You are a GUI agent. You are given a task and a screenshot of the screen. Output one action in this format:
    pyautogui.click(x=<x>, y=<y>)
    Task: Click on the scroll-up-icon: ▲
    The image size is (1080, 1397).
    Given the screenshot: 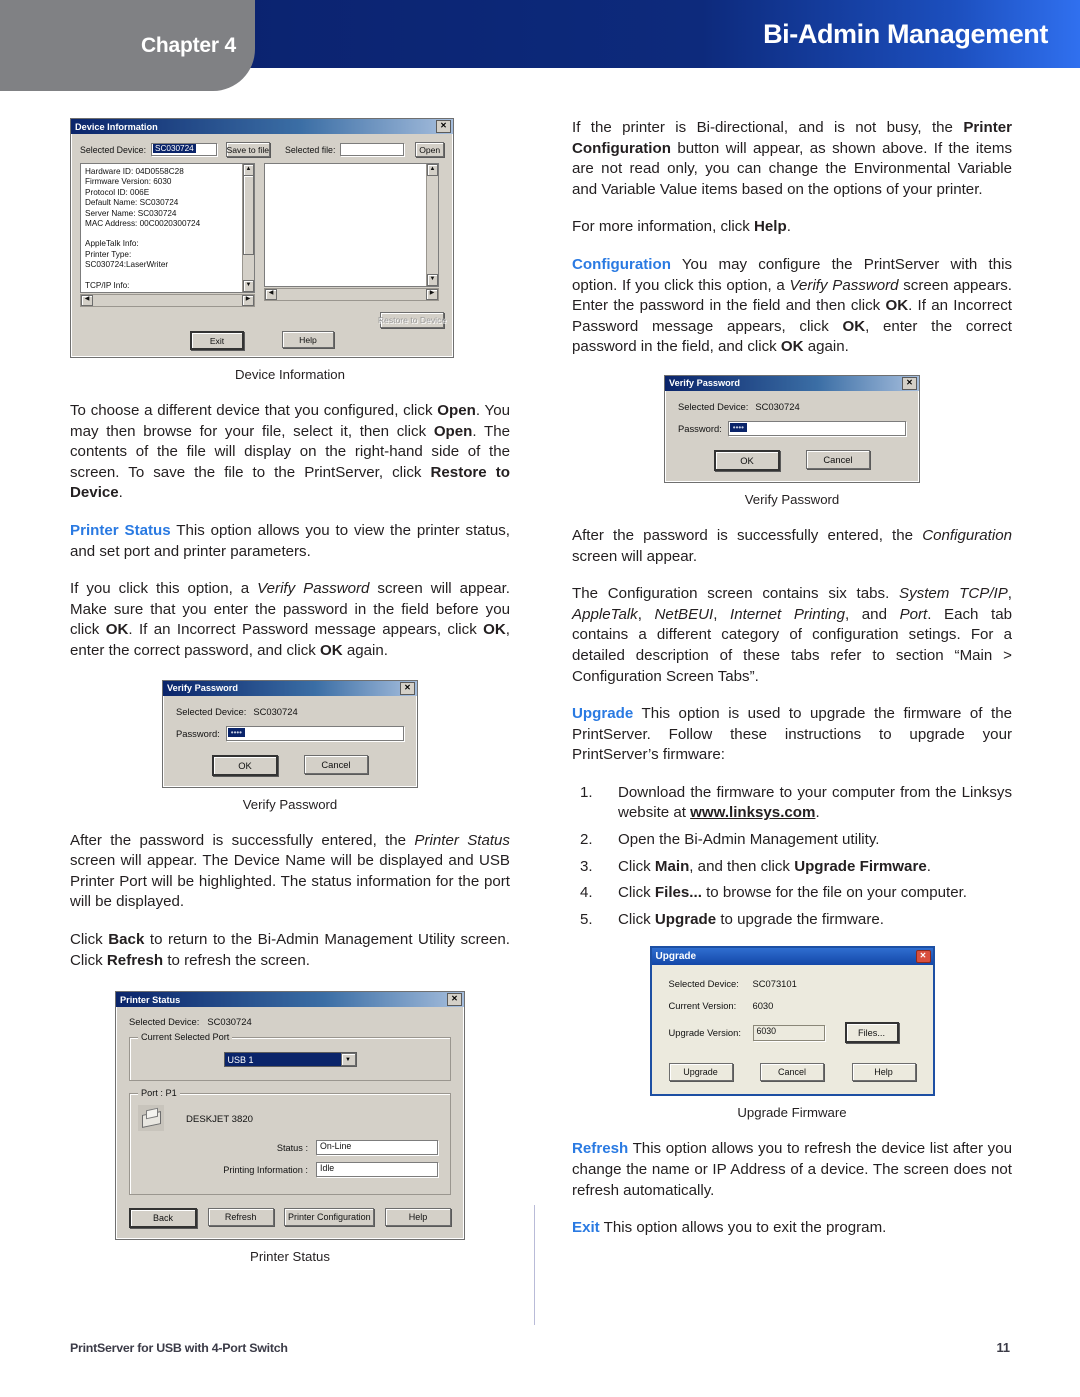 What is the action you would take?
    pyautogui.click(x=432, y=170)
    